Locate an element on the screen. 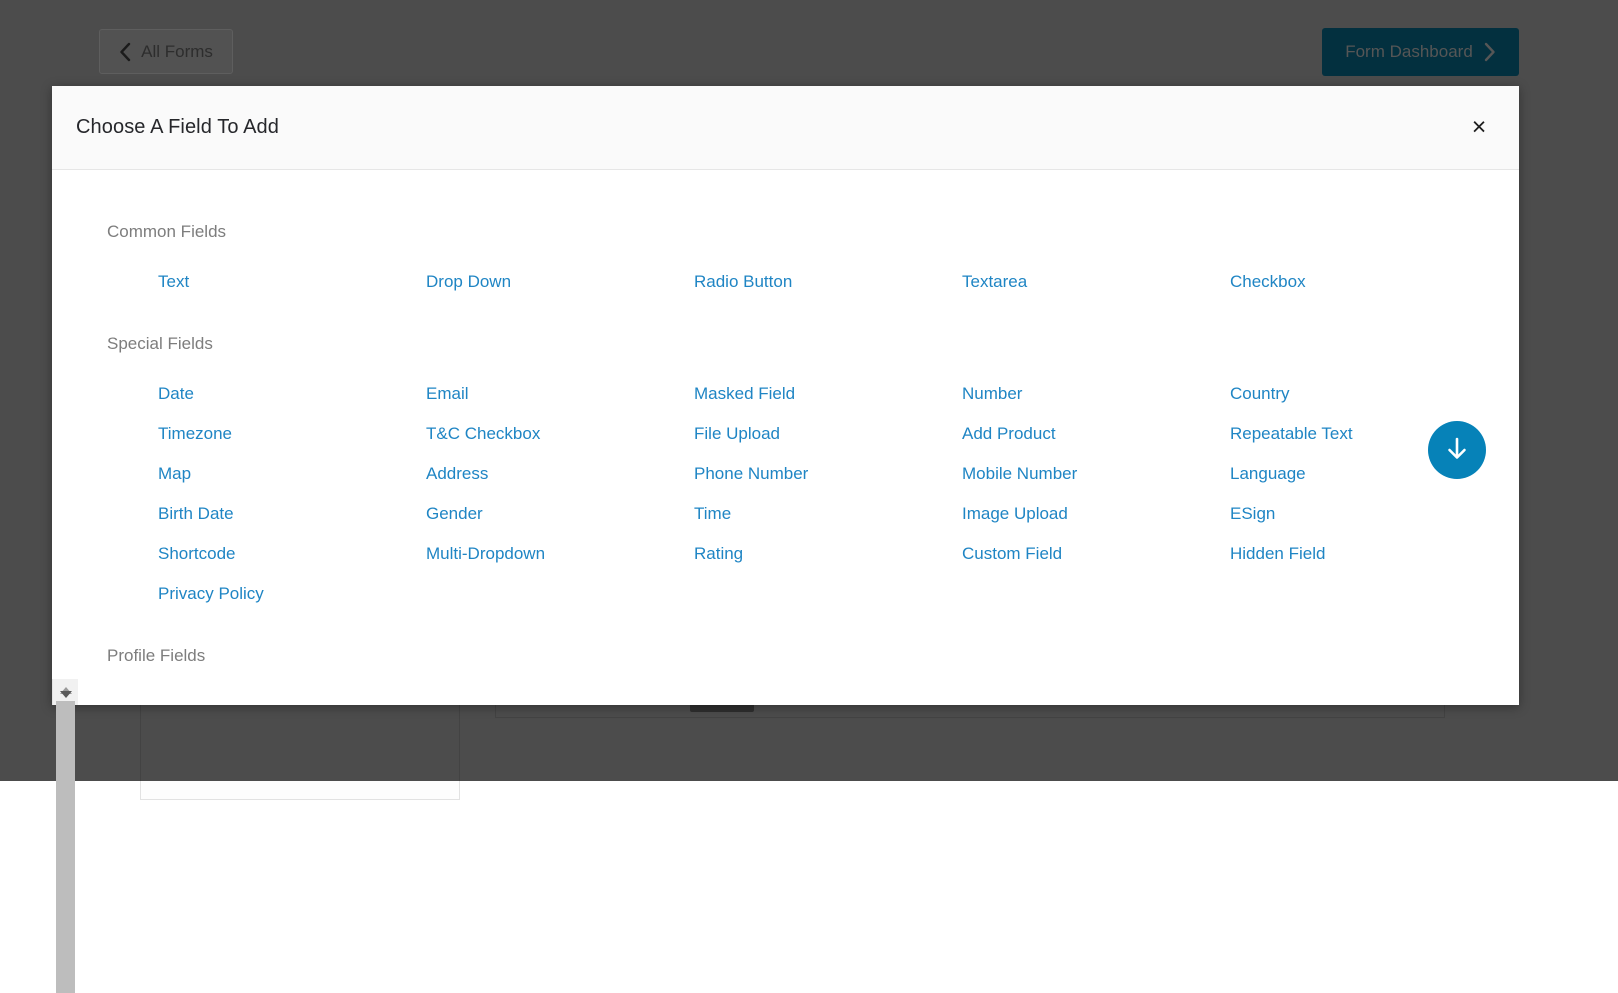  modal-header: Choose A Field To Add × is located at coordinates (785, 128).